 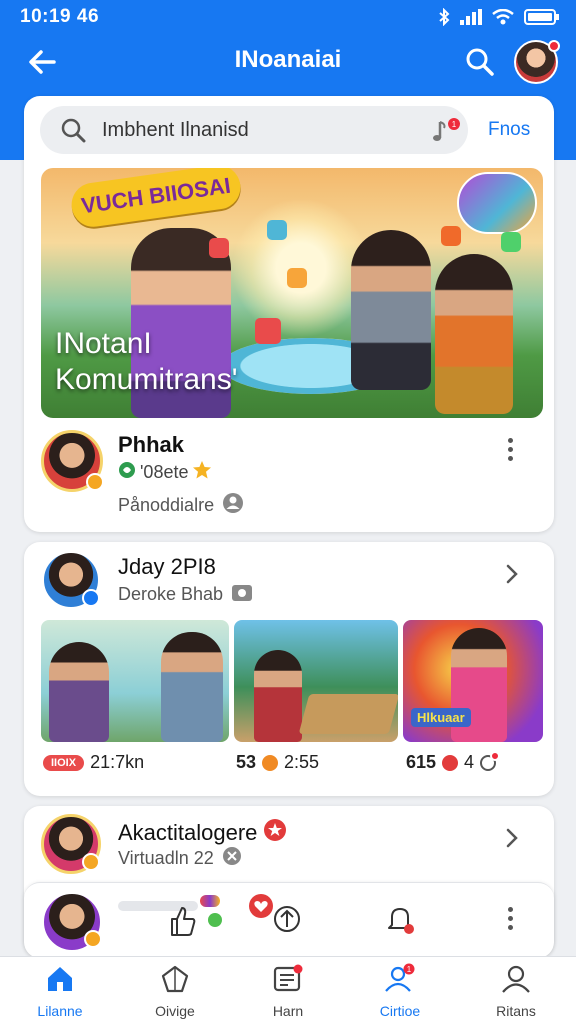 I want to click on post-subtitle-row: Virtuadln 22, so click(x=180, y=858).